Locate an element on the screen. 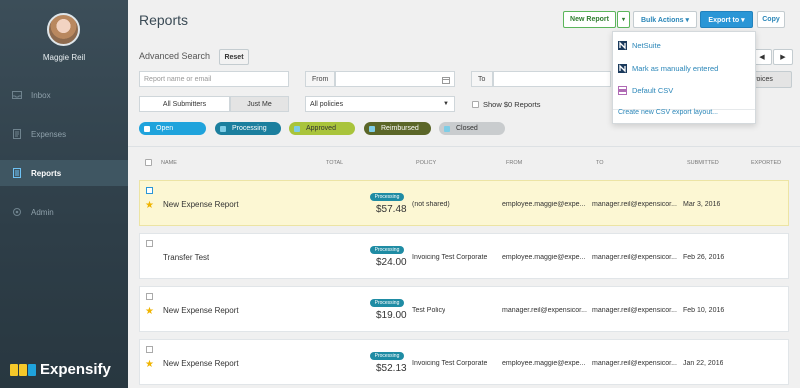 The height and width of the screenshot is (388, 800). column-header-exported: EXPORTED is located at coordinates (766, 163).